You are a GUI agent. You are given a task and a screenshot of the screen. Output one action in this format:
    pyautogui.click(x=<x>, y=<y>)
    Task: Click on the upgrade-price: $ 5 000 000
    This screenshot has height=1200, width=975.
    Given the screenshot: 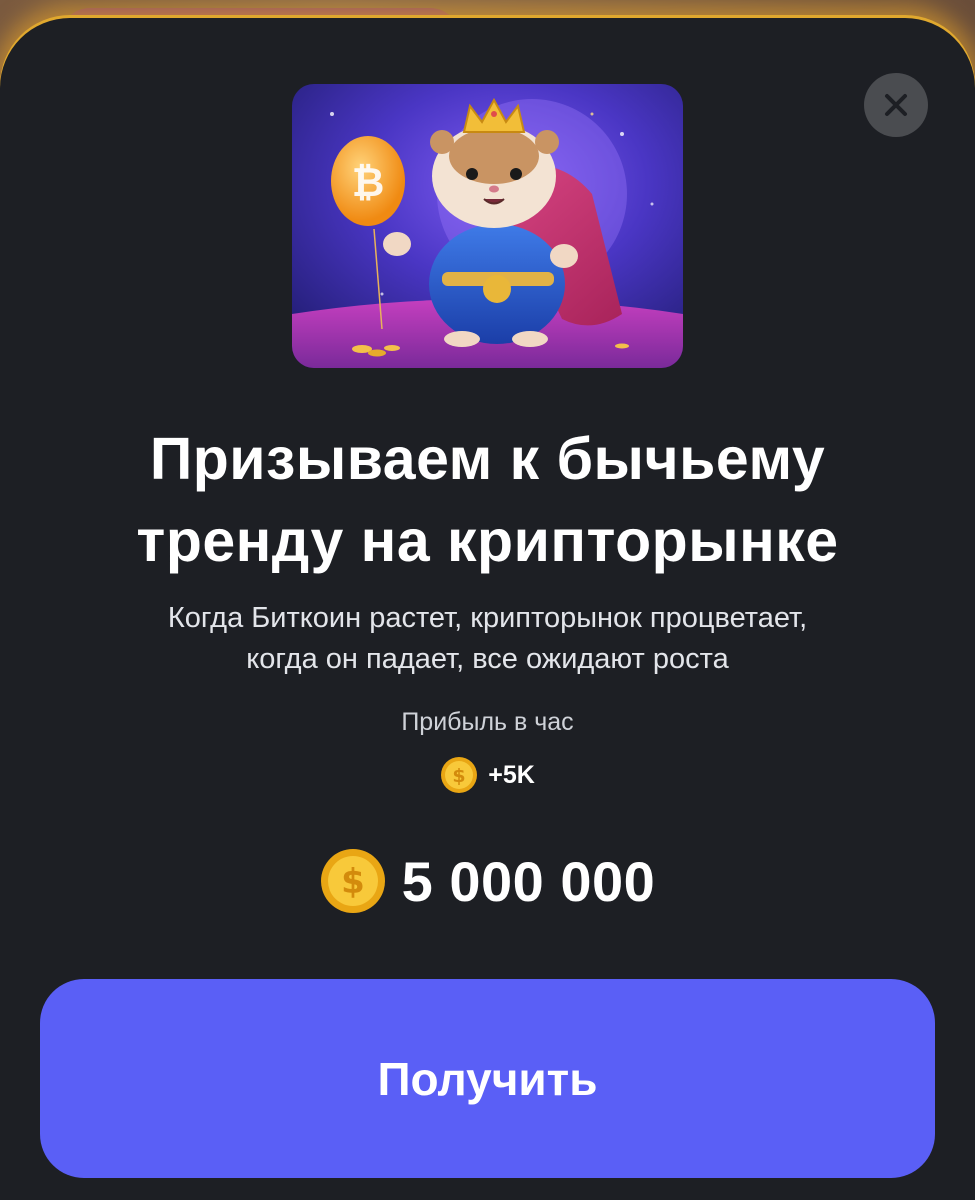 What is the action you would take?
    pyautogui.click(x=487, y=881)
    